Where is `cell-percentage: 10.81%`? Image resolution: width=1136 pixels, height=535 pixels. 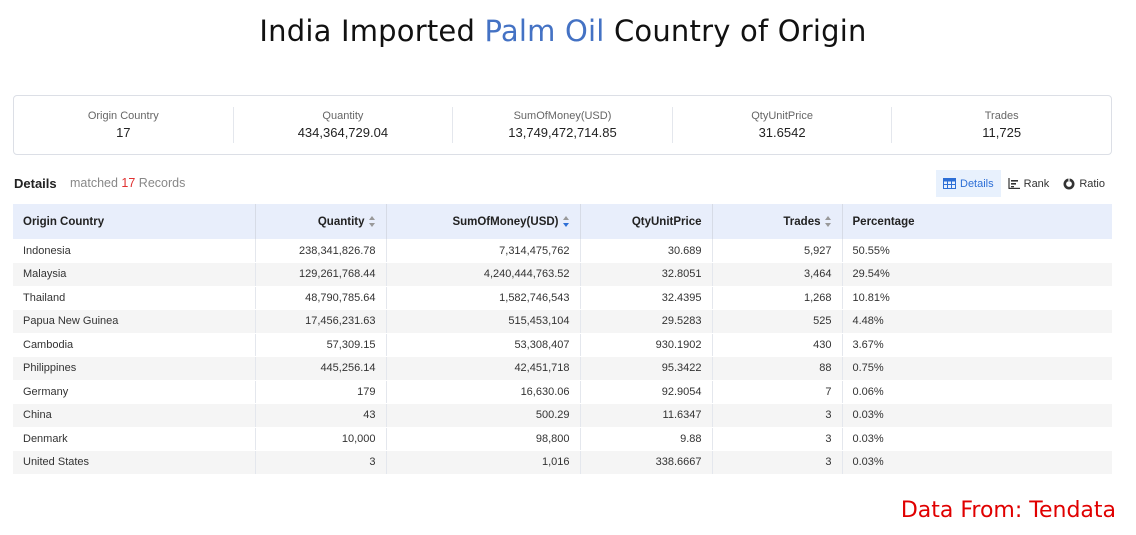 cell-percentage: 10.81% is located at coordinates (977, 298).